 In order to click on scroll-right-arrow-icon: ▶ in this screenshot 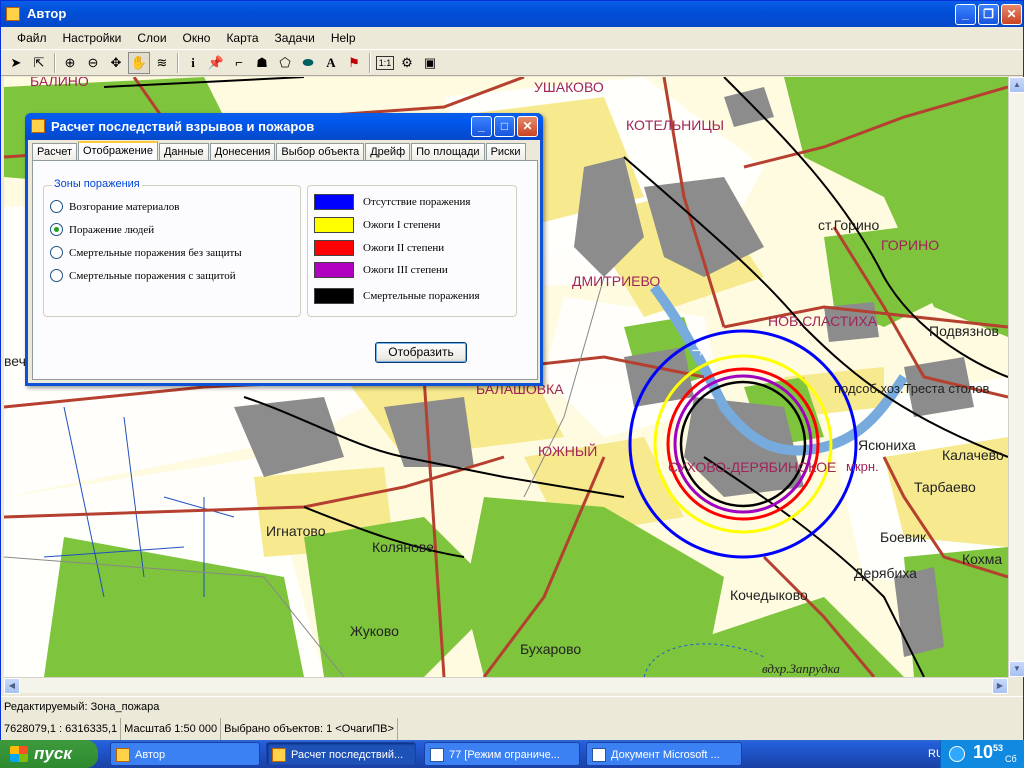, I will do `click(1000, 686)`.